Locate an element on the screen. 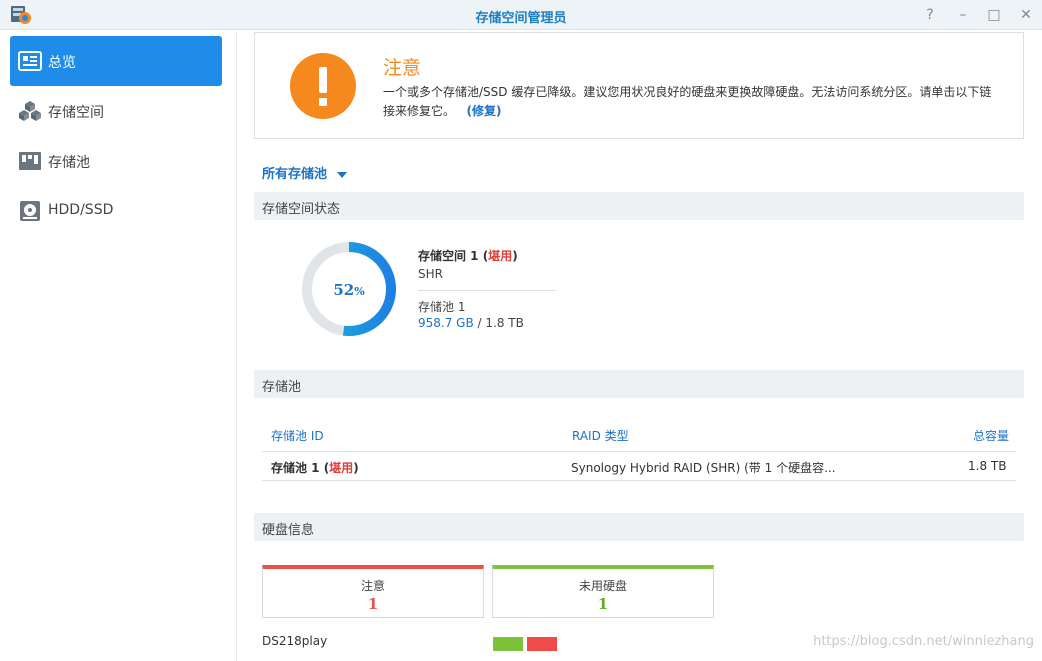  section-title: 存储空间状态 is located at coordinates (301, 209).